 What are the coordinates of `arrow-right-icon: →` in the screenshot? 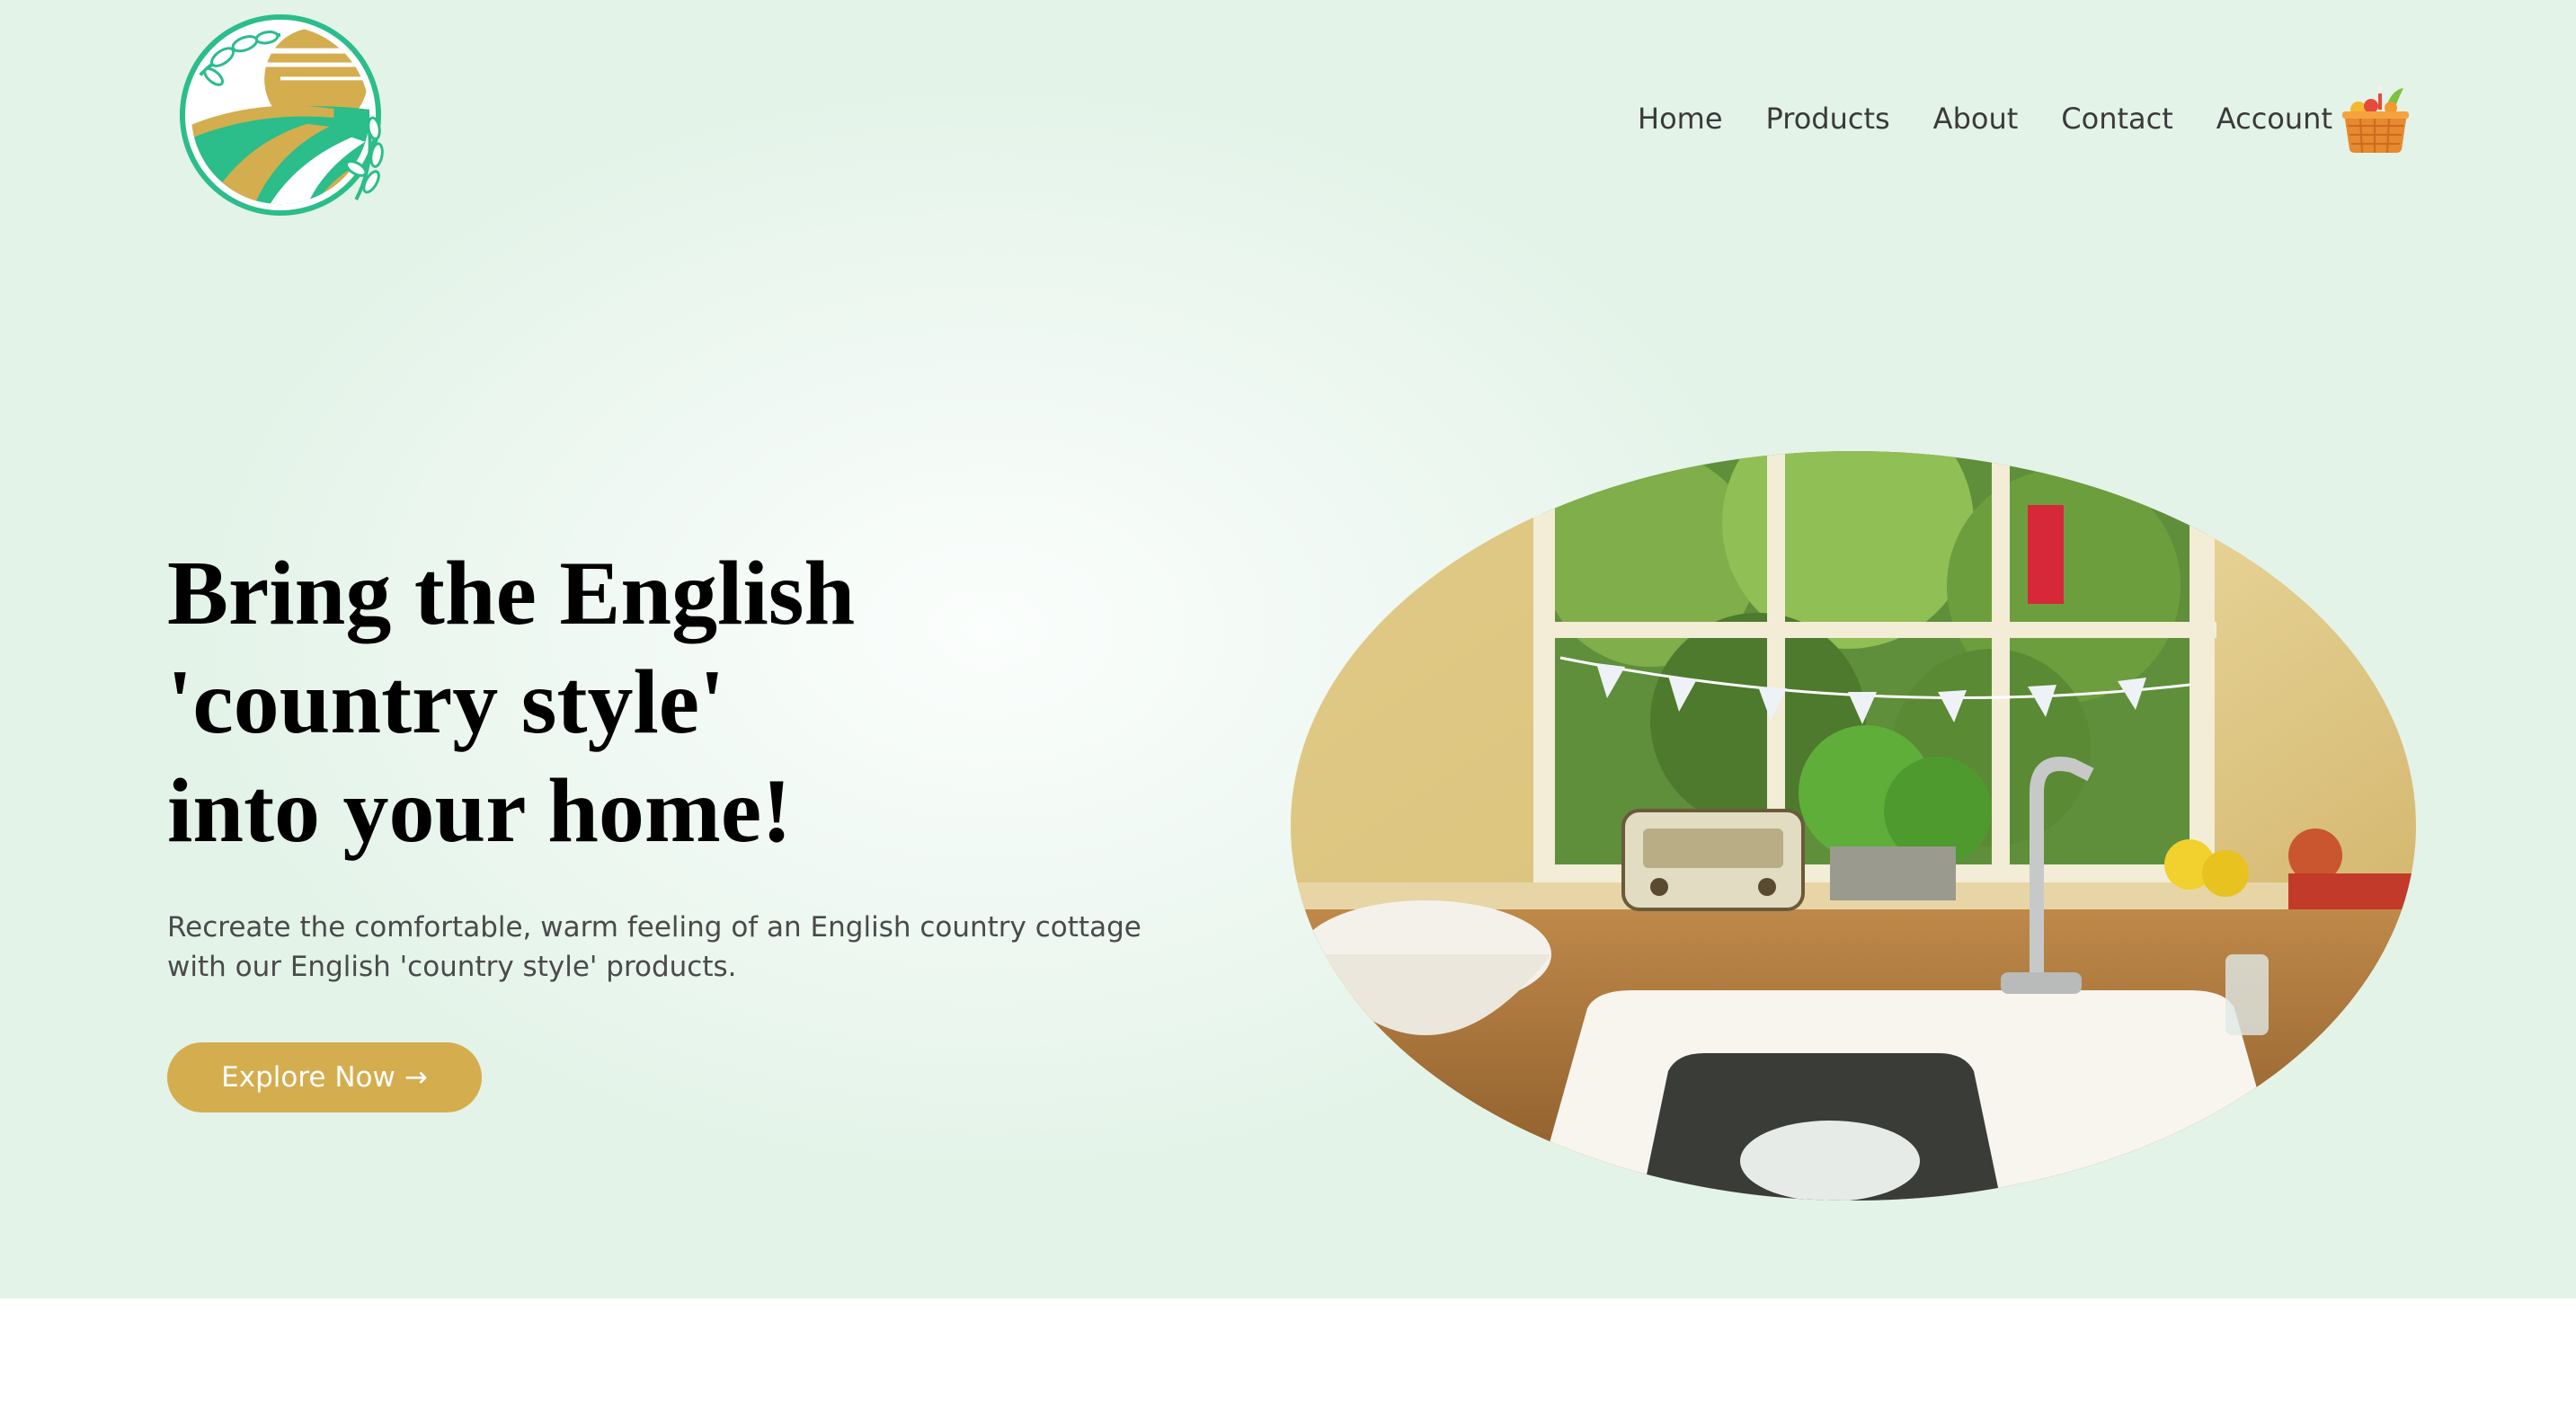 It's located at (416, 1077).